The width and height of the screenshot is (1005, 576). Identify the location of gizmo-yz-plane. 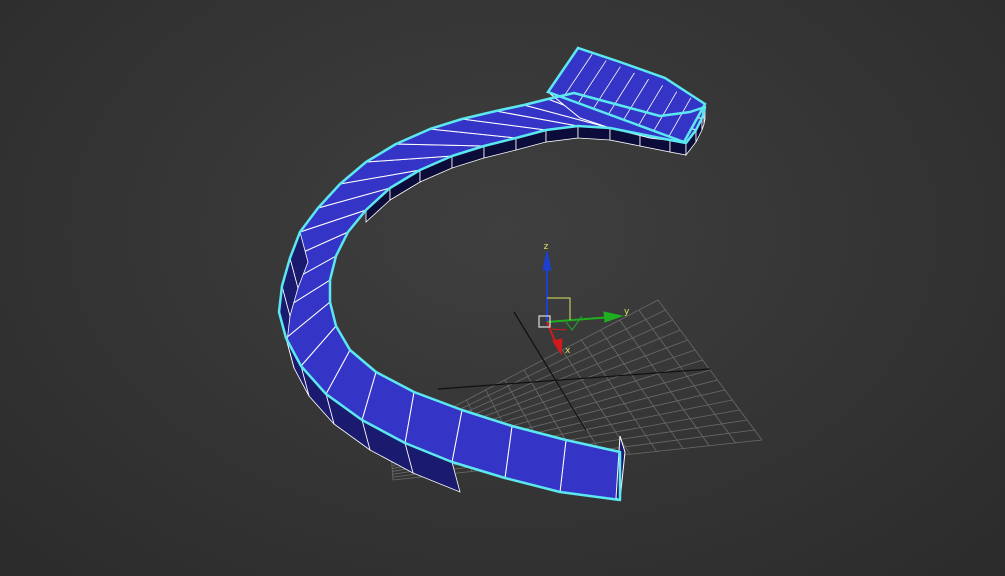
(574, 323).